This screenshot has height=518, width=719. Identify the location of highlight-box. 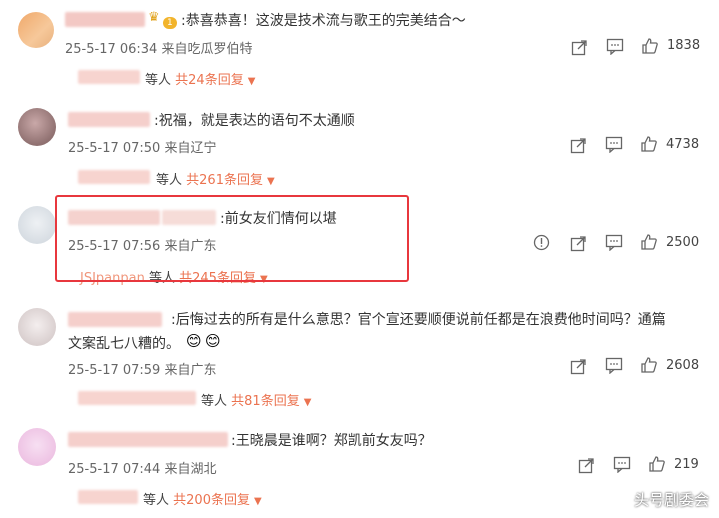
(232, 238).